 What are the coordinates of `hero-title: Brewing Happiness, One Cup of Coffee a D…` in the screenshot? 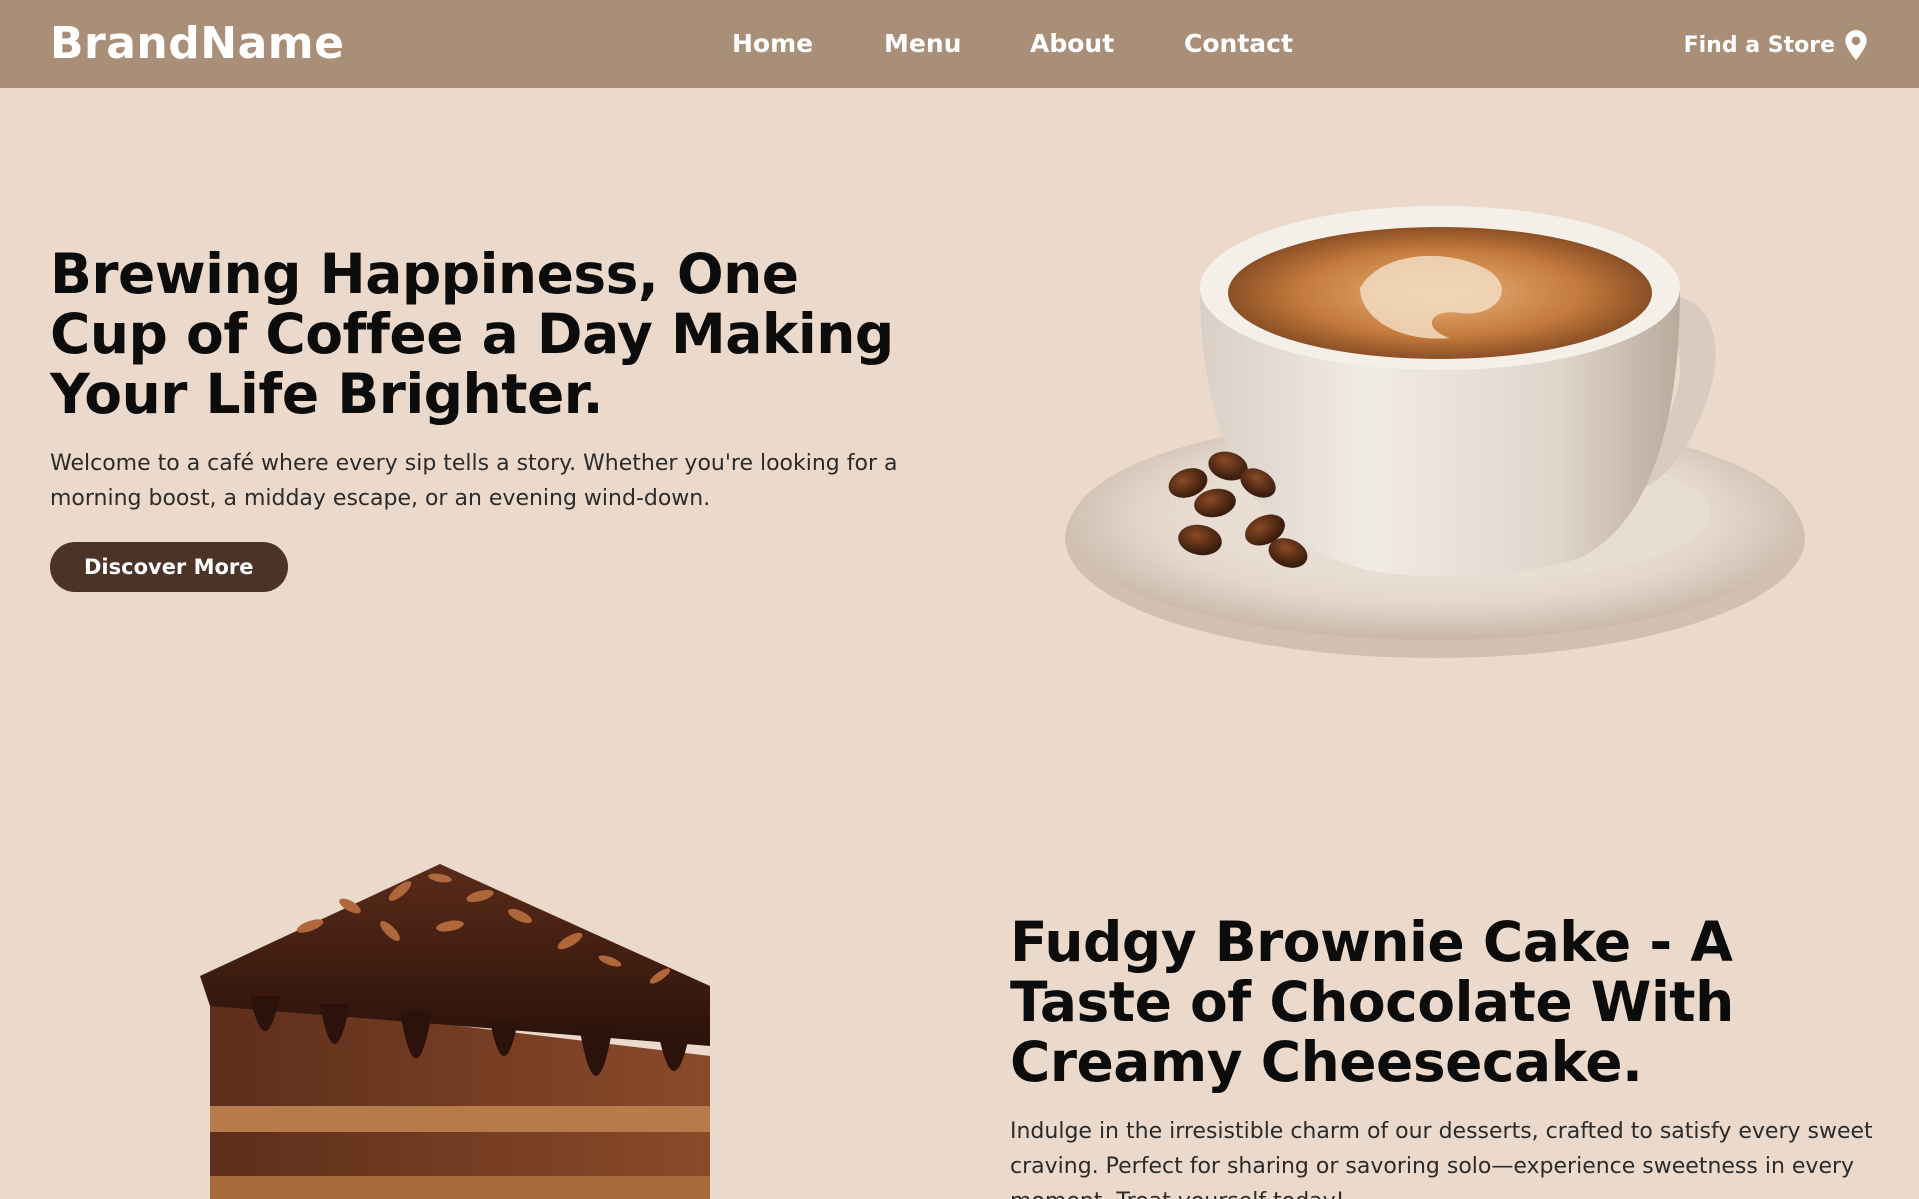 It's located at (472, 334).